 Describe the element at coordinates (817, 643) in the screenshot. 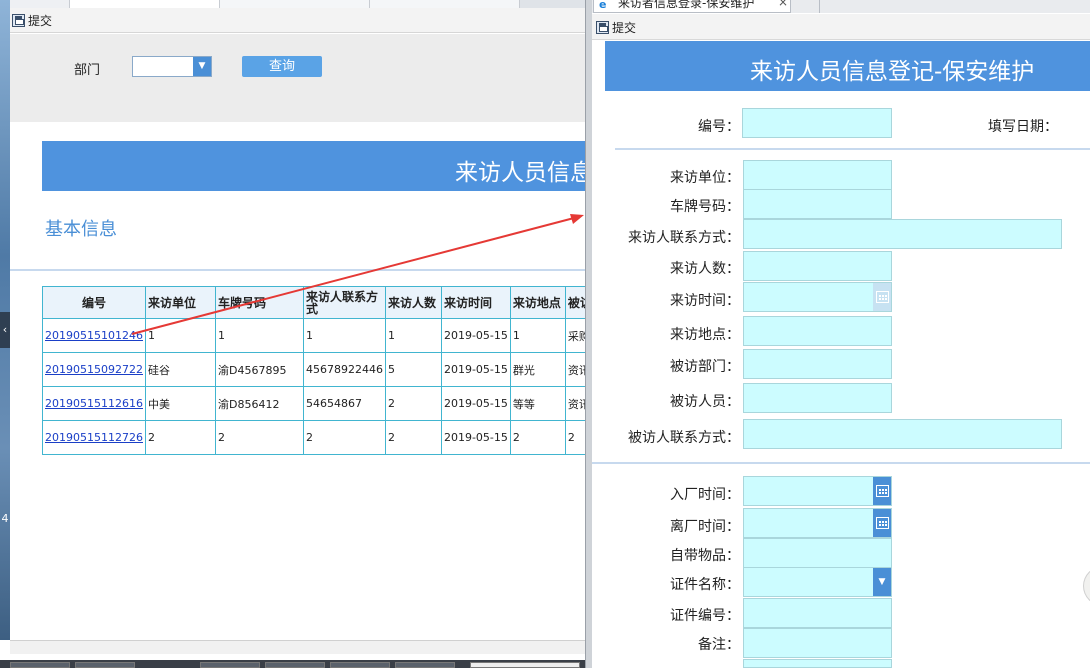

I see `remark-input` at that location.